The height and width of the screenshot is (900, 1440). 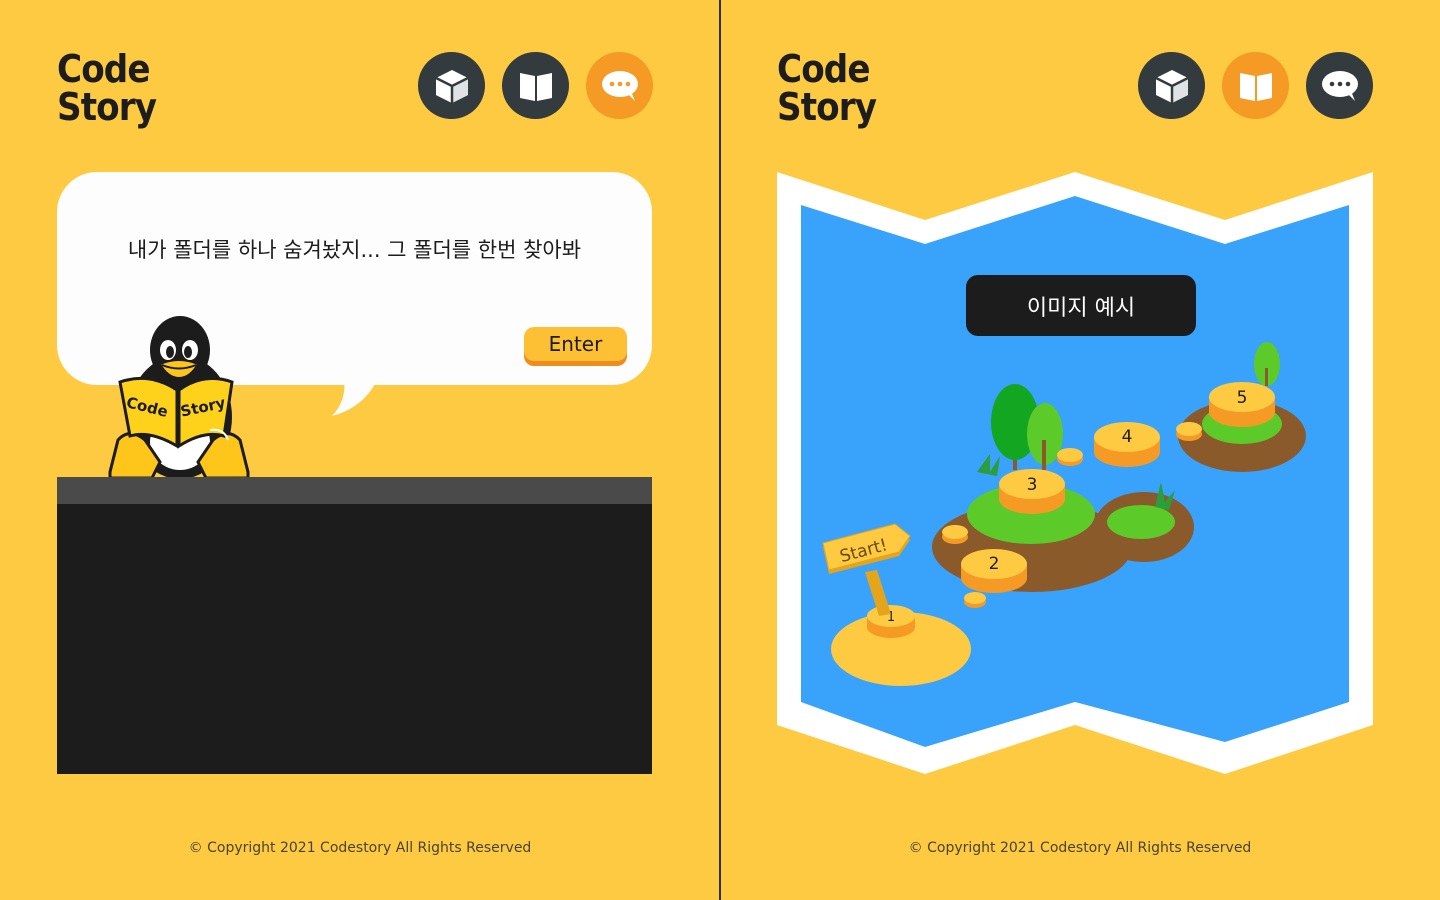 What do you see at coordinates (1242, 398) in the screenshot?
I see `stage-label: 5` at bounding box center [1242, 398].